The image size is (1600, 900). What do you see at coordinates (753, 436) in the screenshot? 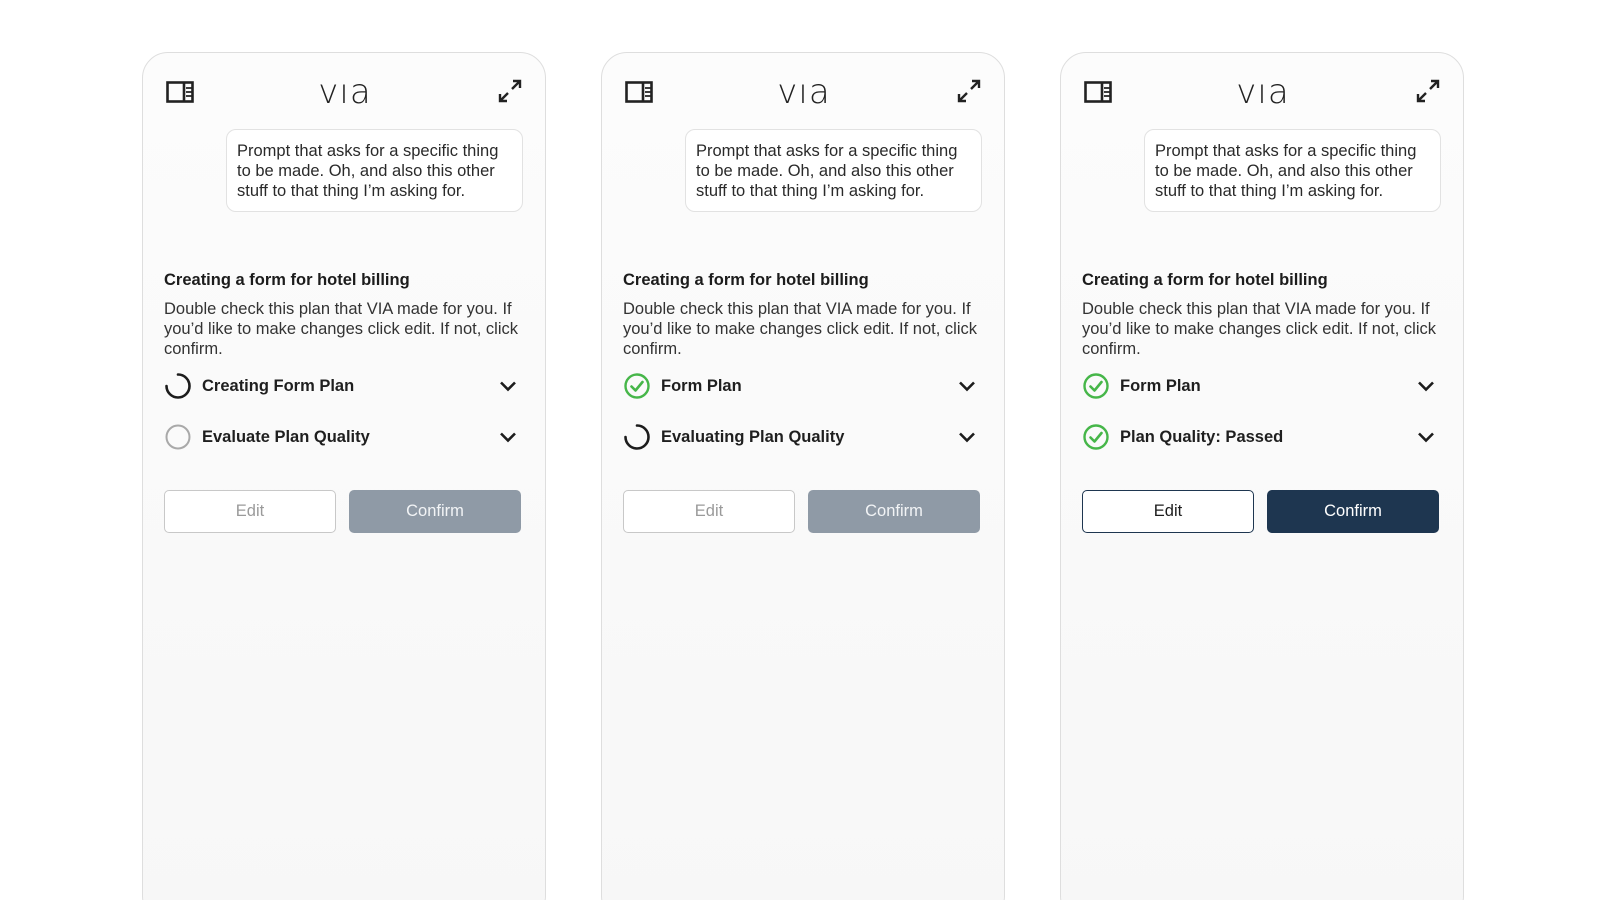
I see `step-label: Evaluating Plan Quality` at bounding box center [753, 436].